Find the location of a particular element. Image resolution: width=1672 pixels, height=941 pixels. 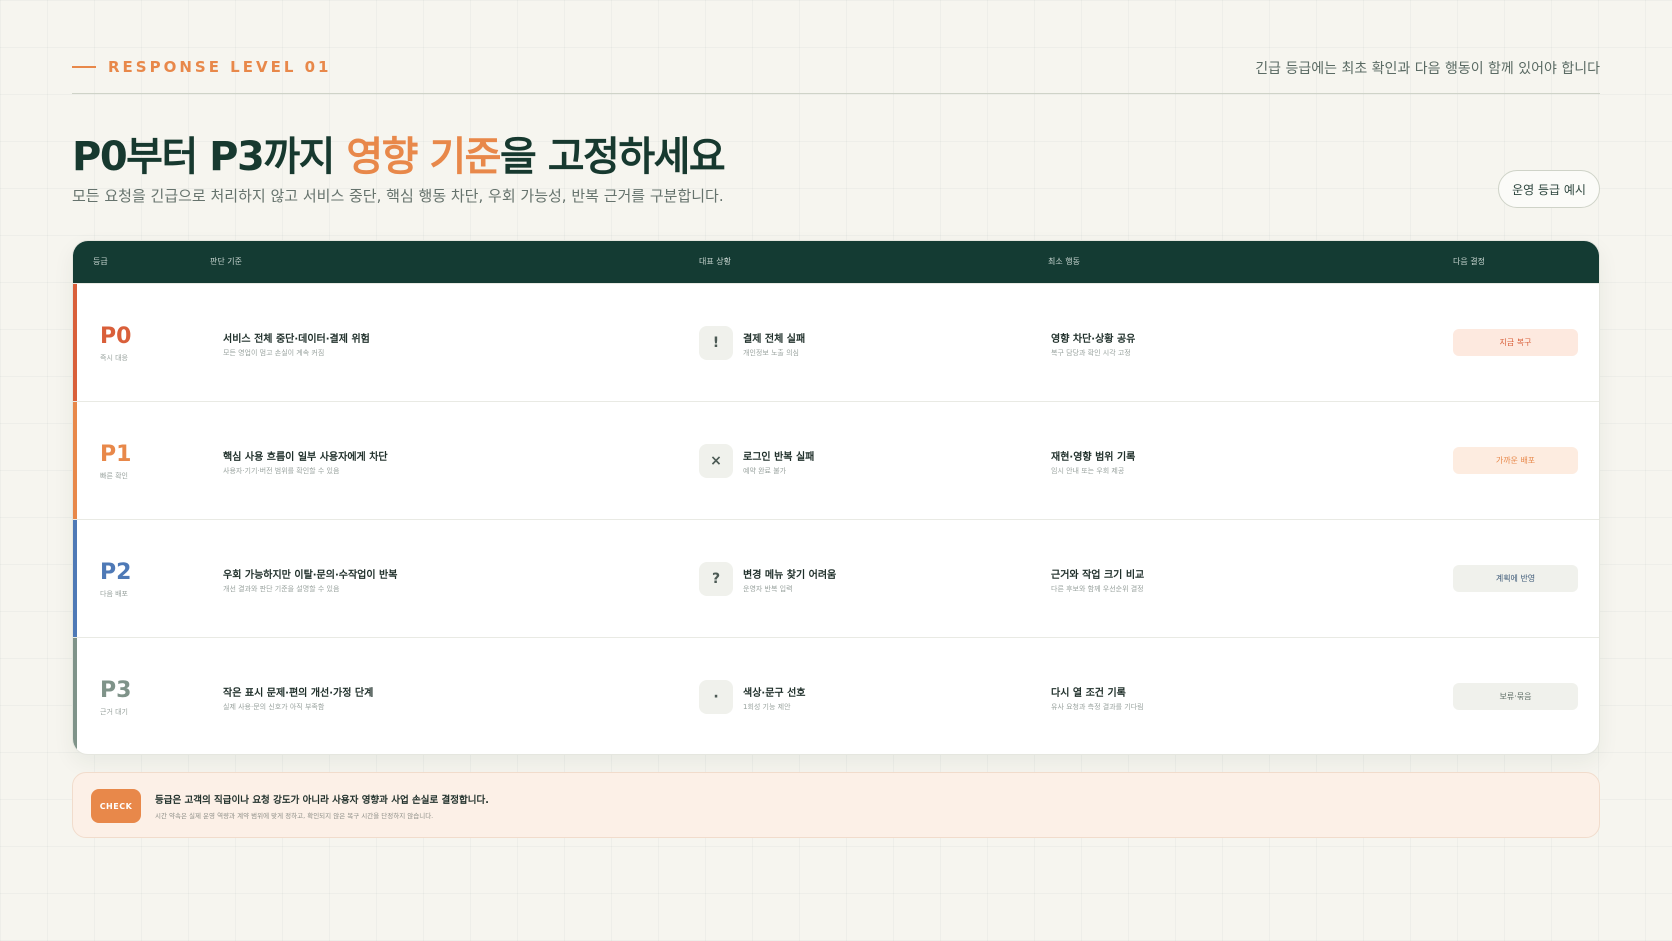

level-code: P0 is located at coordinates (116, 336).